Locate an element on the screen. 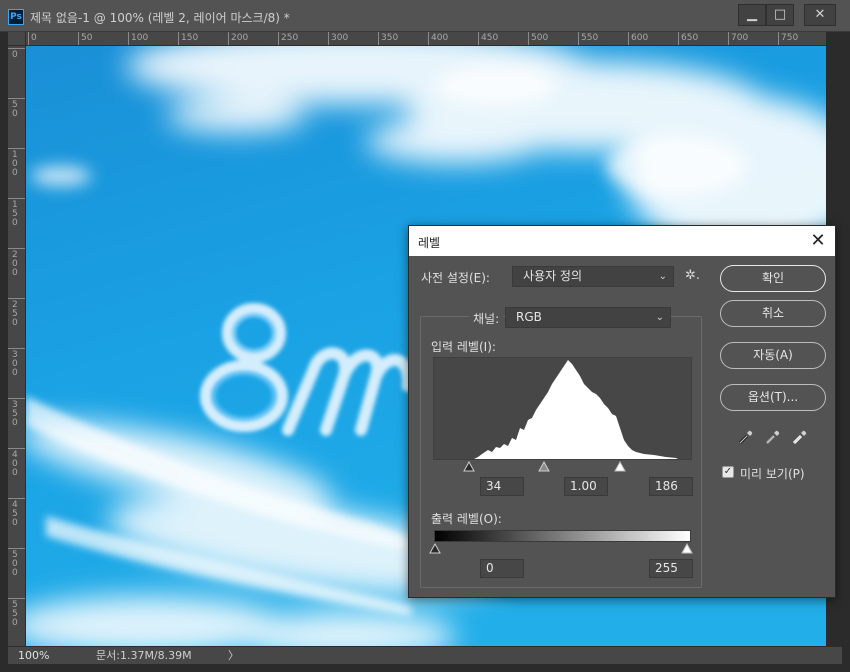 This screenshot has height=672, width=850. cancel-button: 취소 is located at coordinates (773, 313).